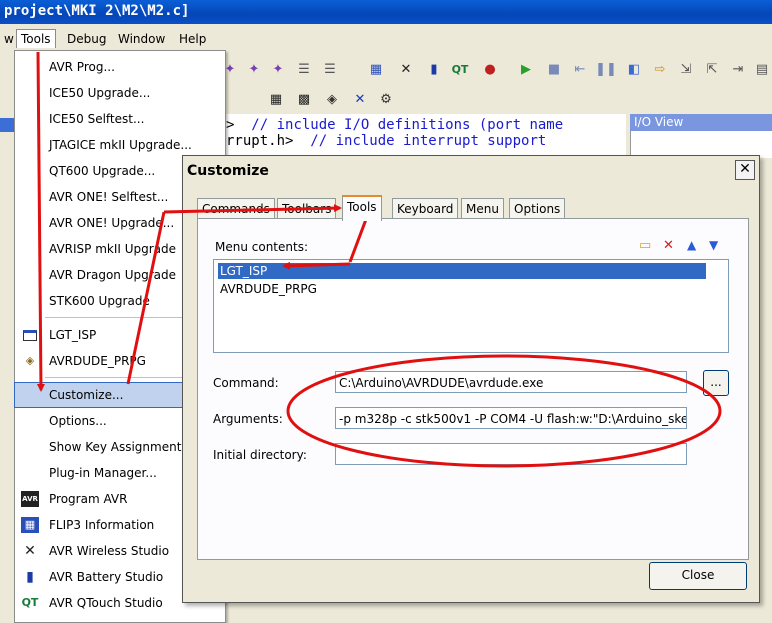 This screenshot has width=772, height=623. Describe the element at coordinates (40, 221) in the screenshot. I see `annotation-arrow-customize` at that location.